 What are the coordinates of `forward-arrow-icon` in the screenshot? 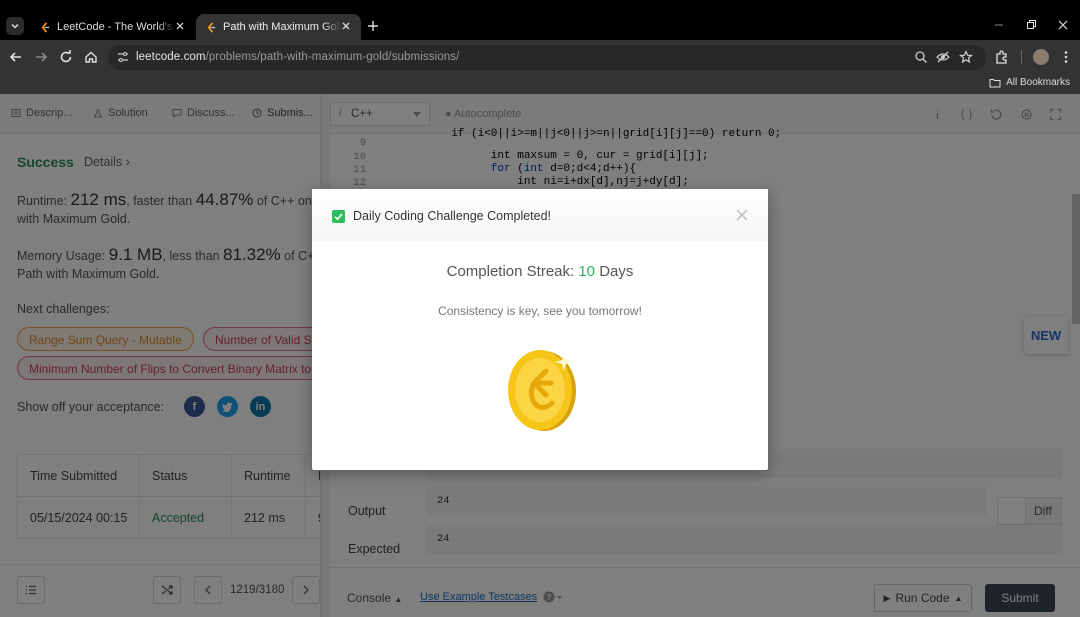 It's located at (41, 57).